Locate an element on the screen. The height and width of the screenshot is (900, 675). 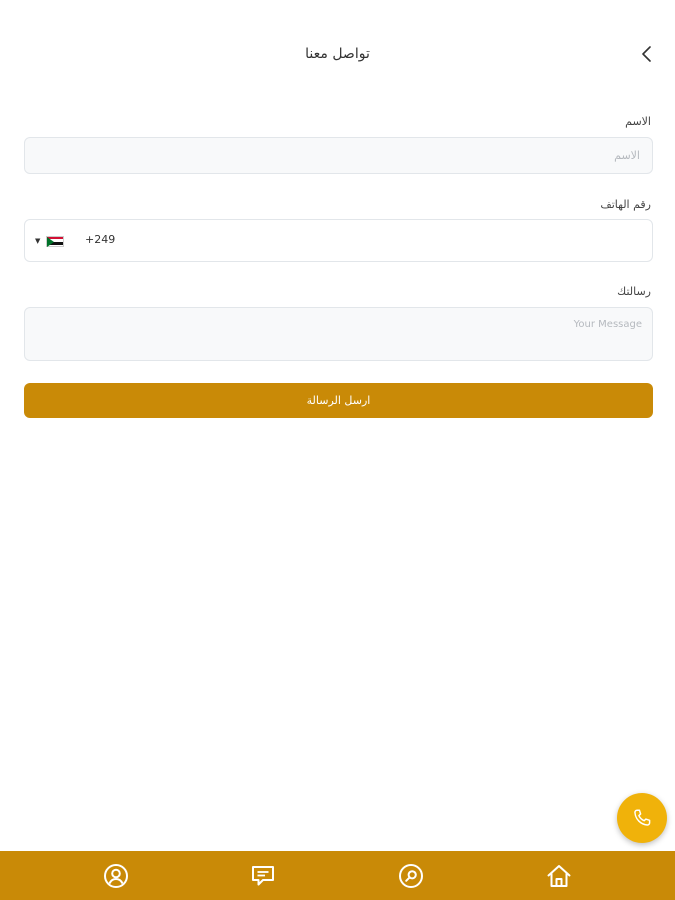
name-field is located at coordinates (338, 155).